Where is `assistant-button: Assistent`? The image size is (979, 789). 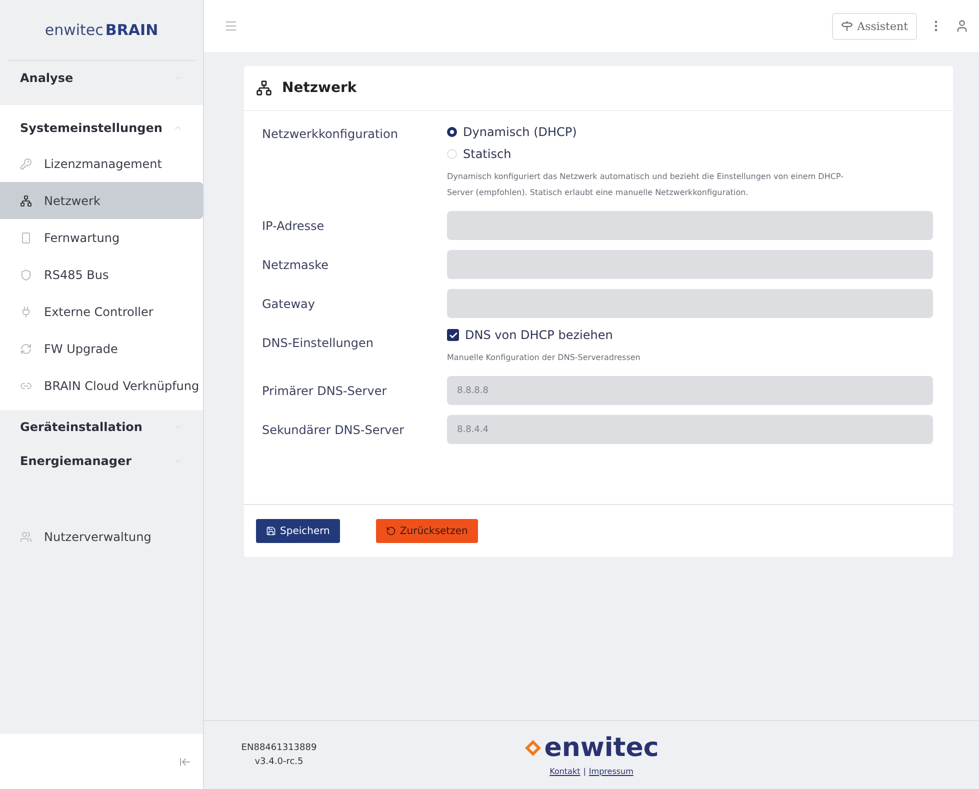
assistant-button: Assistent is located at coordinates (874, 26).